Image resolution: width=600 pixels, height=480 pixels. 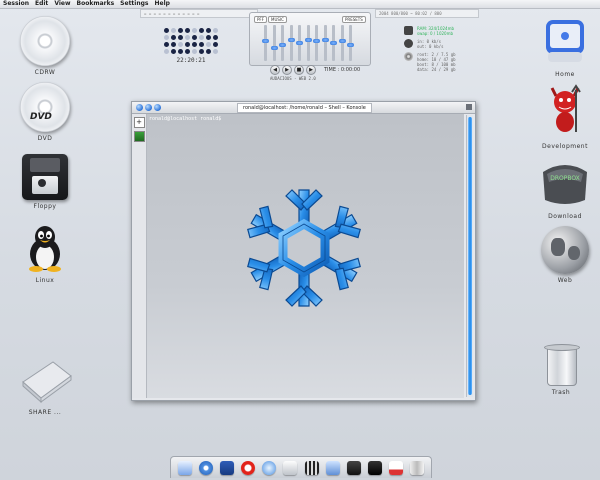 What do you see at coordinates (157, 107) in the screenshot?
I see `window-maximize-button` at bounding box center [157, 107].